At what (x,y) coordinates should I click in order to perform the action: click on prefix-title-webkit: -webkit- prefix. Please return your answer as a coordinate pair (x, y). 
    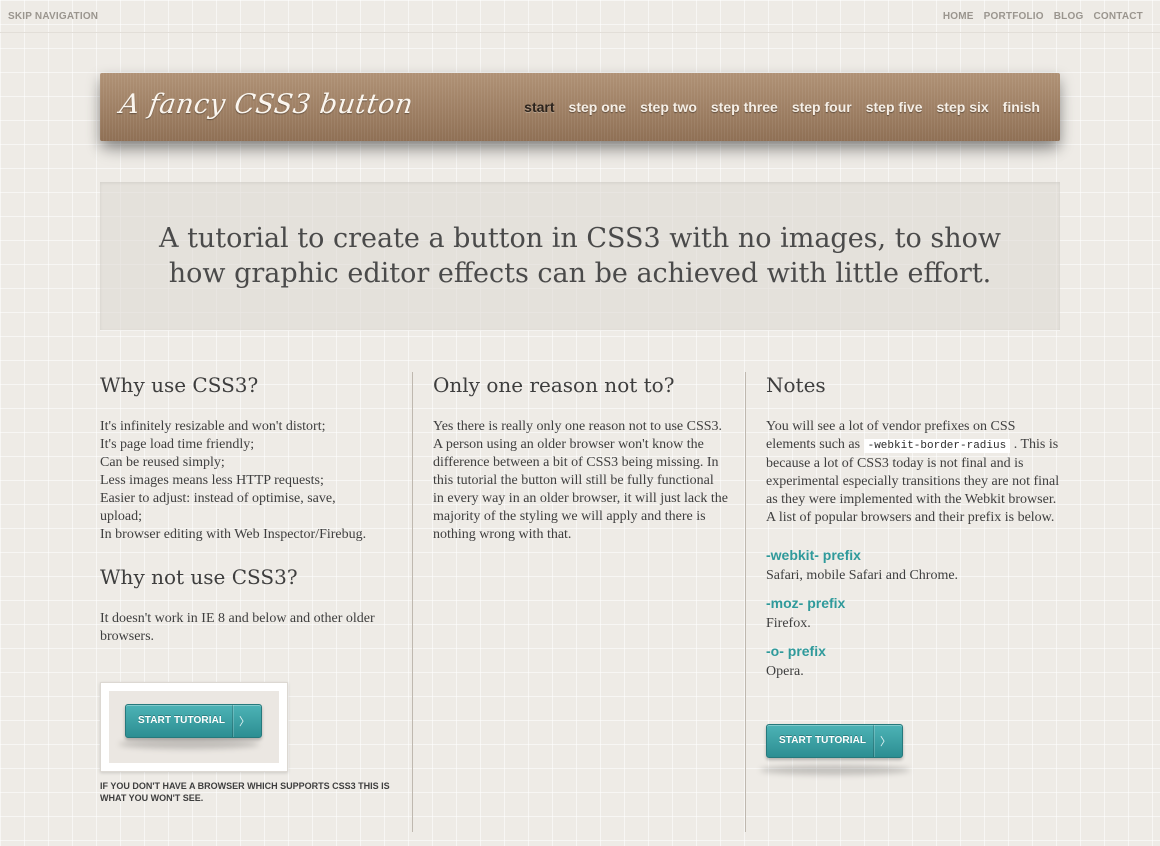
    Looking at the image, I should click on (813, 555).